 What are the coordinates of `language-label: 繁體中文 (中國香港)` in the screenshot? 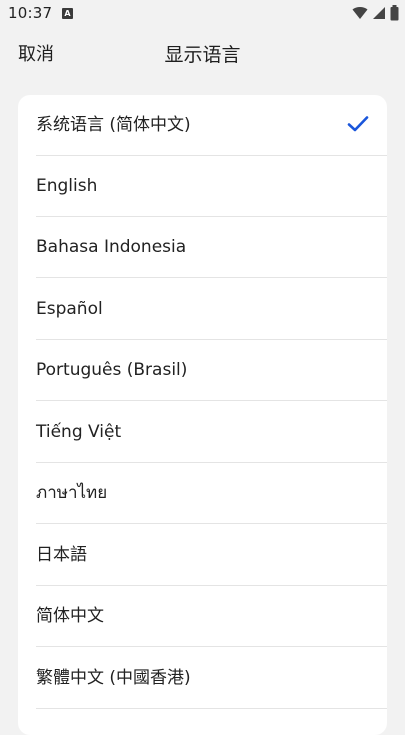 It's located at (113, 678).